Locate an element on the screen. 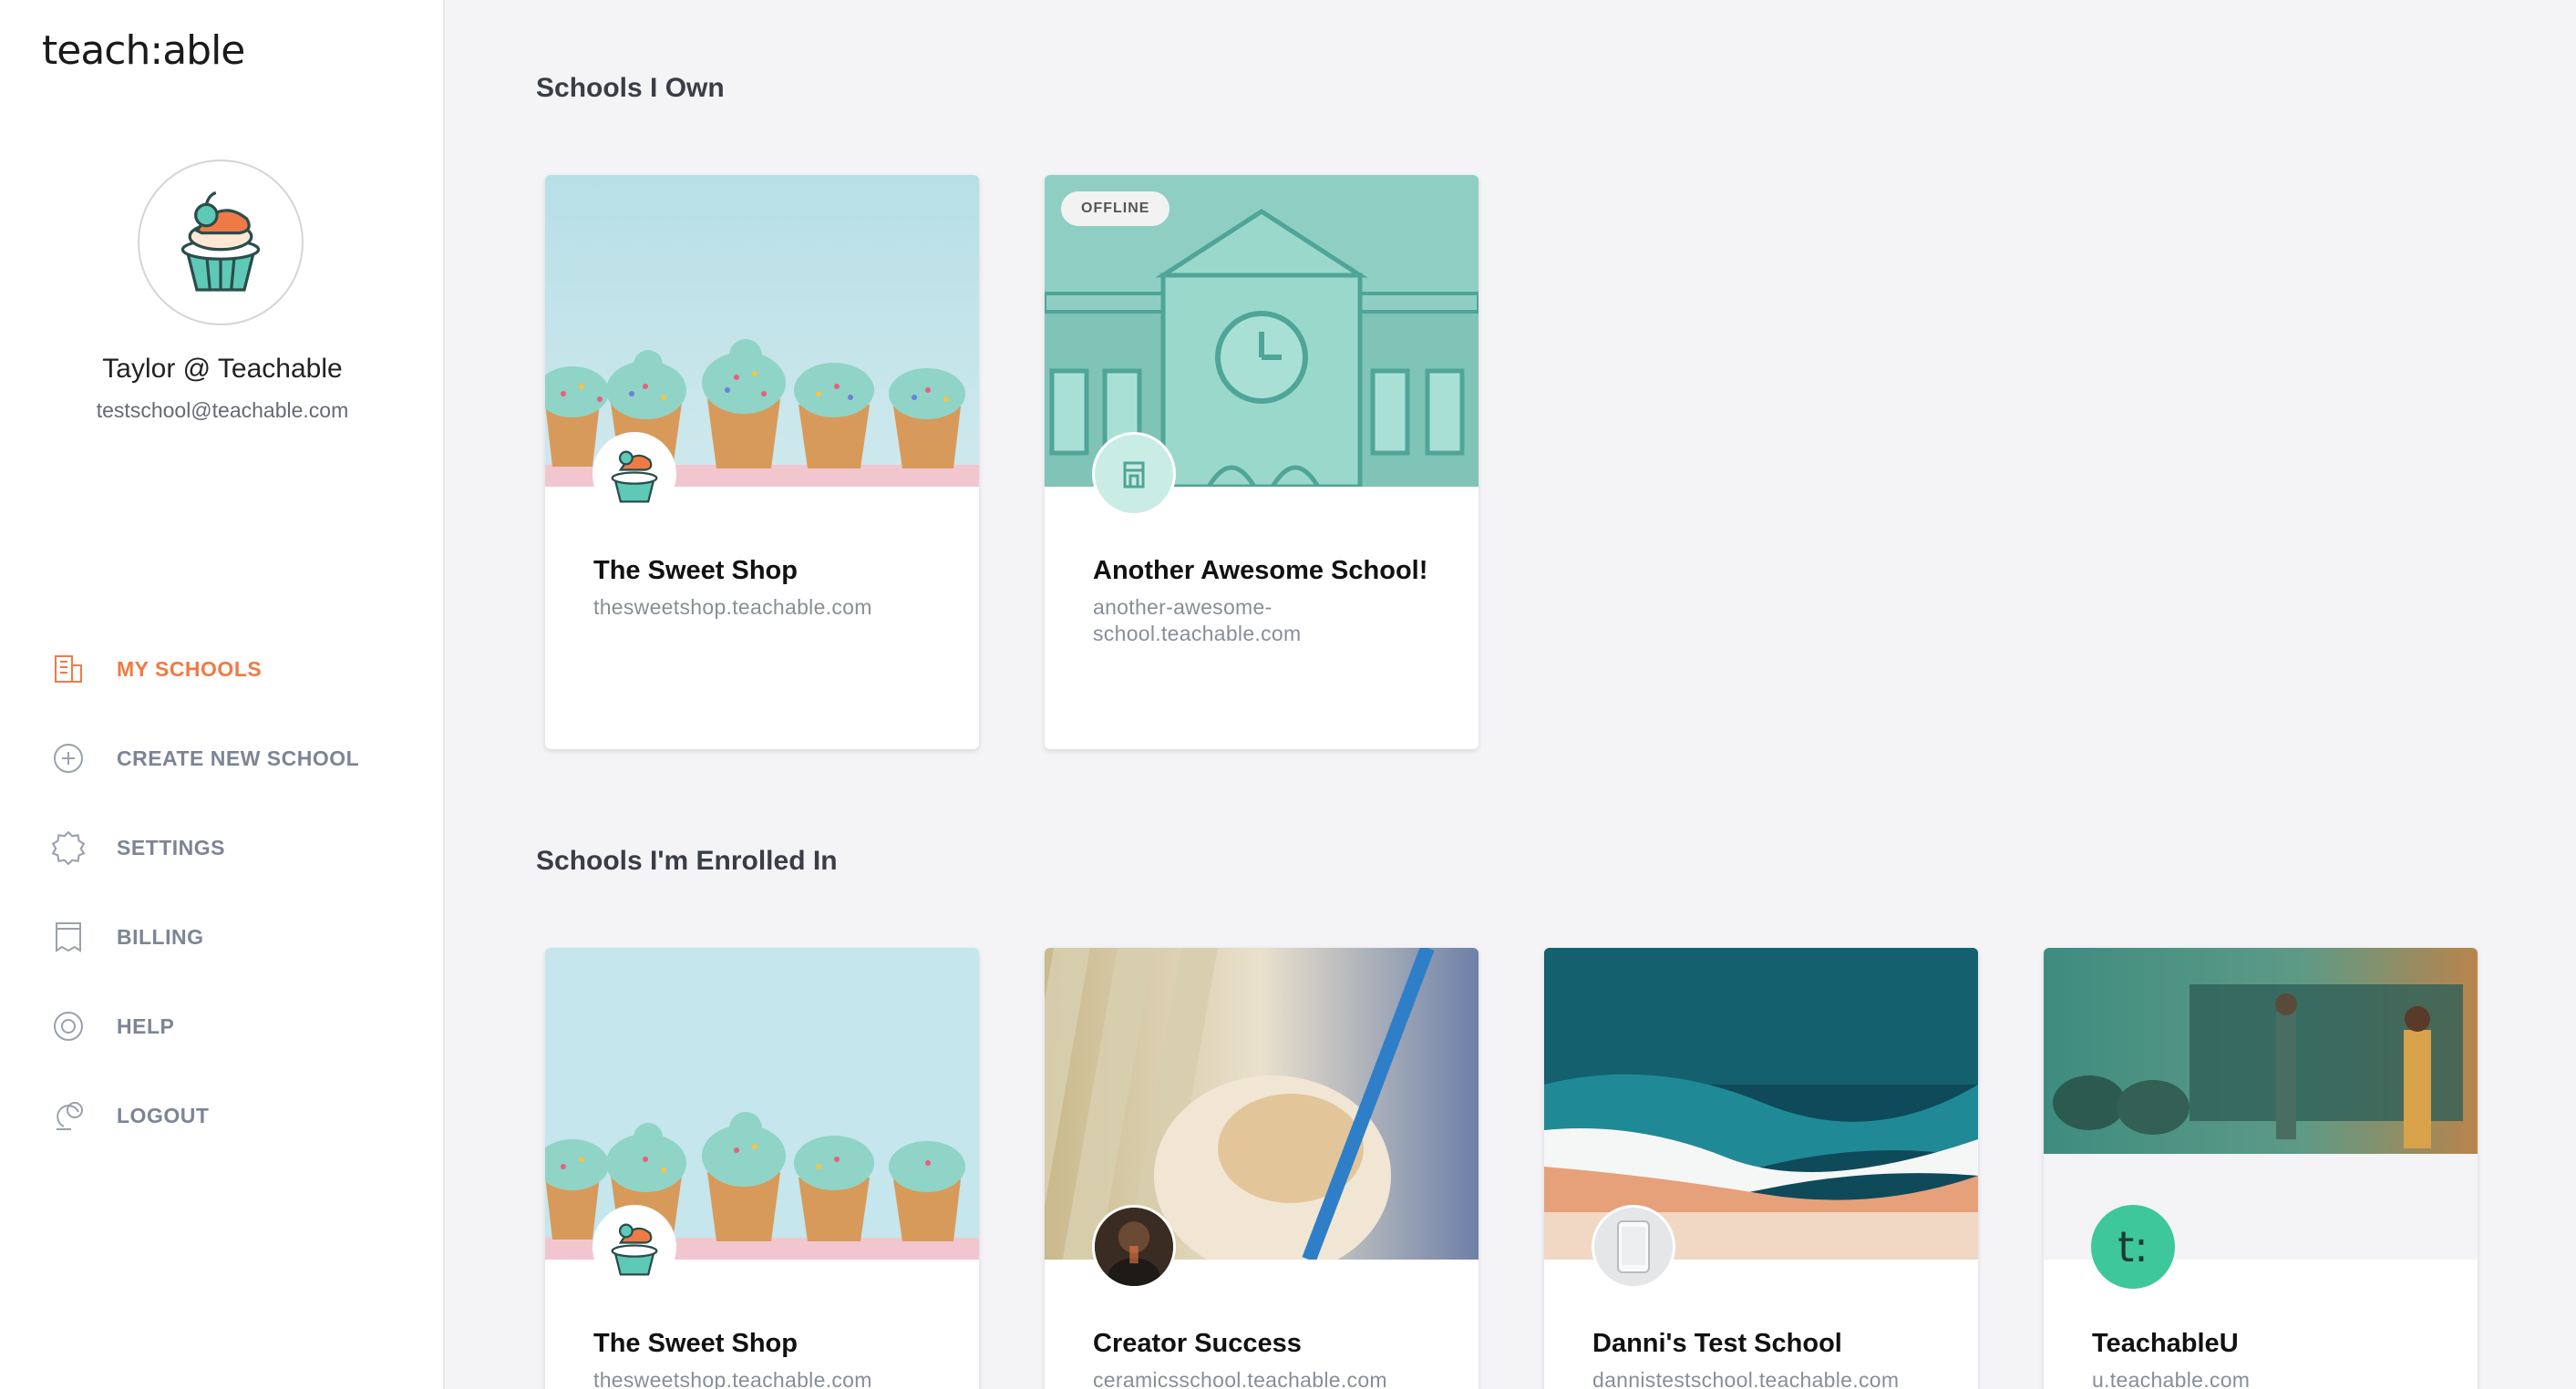 Image resolution: width=2576 pixels, height=1389 pixels. nav-label: SETTINGS is located at coordinates (171, 847).